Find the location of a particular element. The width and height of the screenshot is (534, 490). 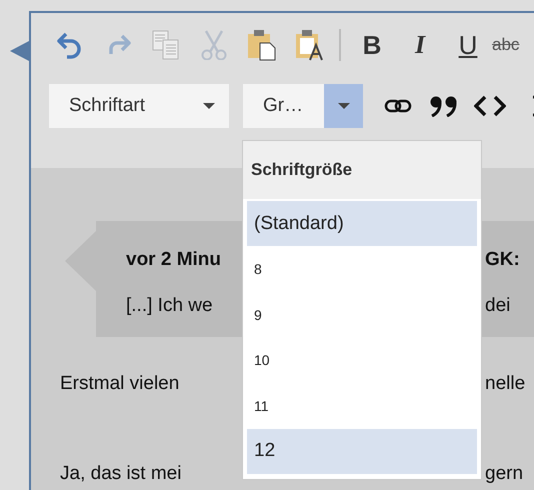

clipboard-text-icon is located at coordinates (310, 45).